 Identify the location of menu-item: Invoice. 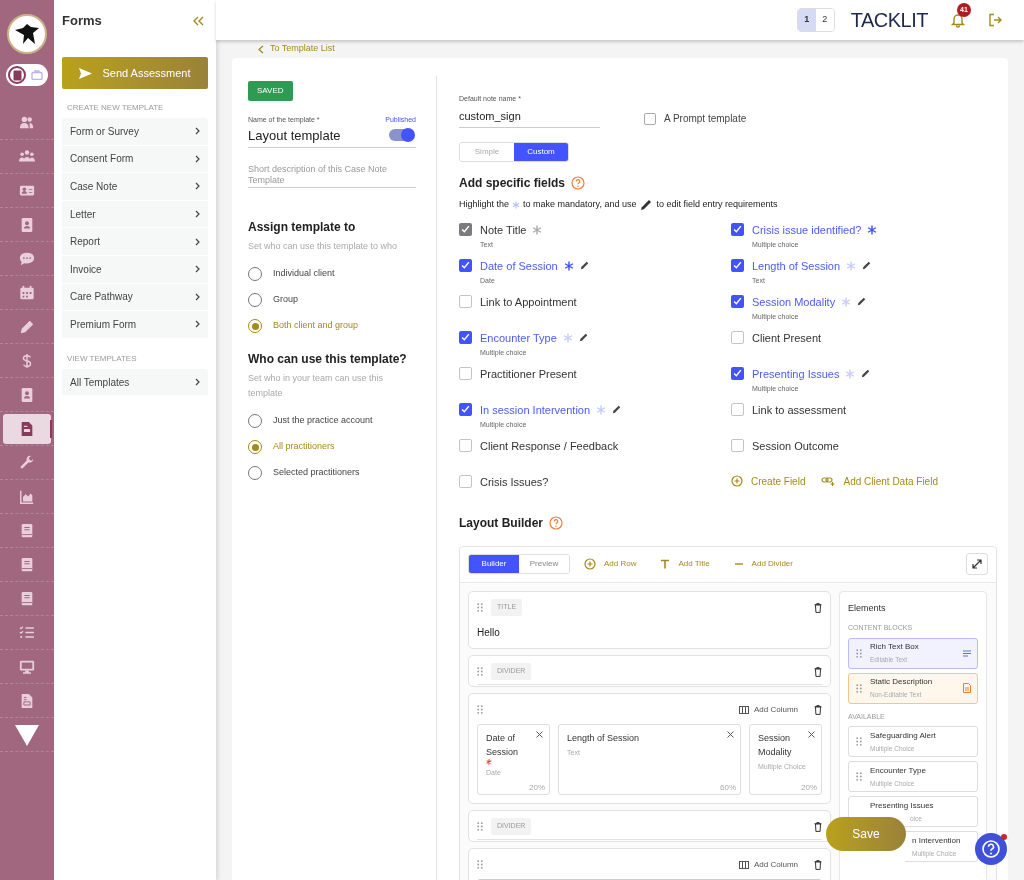
(135, 269).